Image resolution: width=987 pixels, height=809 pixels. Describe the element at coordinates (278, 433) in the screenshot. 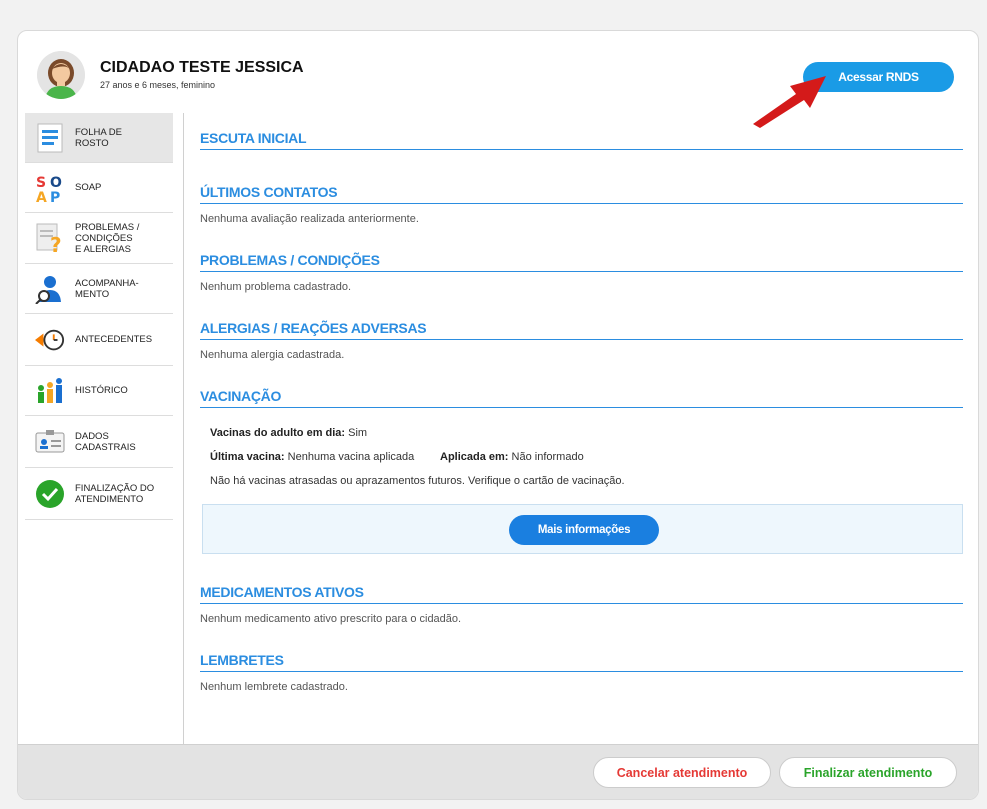

I see `vaccine-adult-label: Vacinas do adulto em dia:` at that location.